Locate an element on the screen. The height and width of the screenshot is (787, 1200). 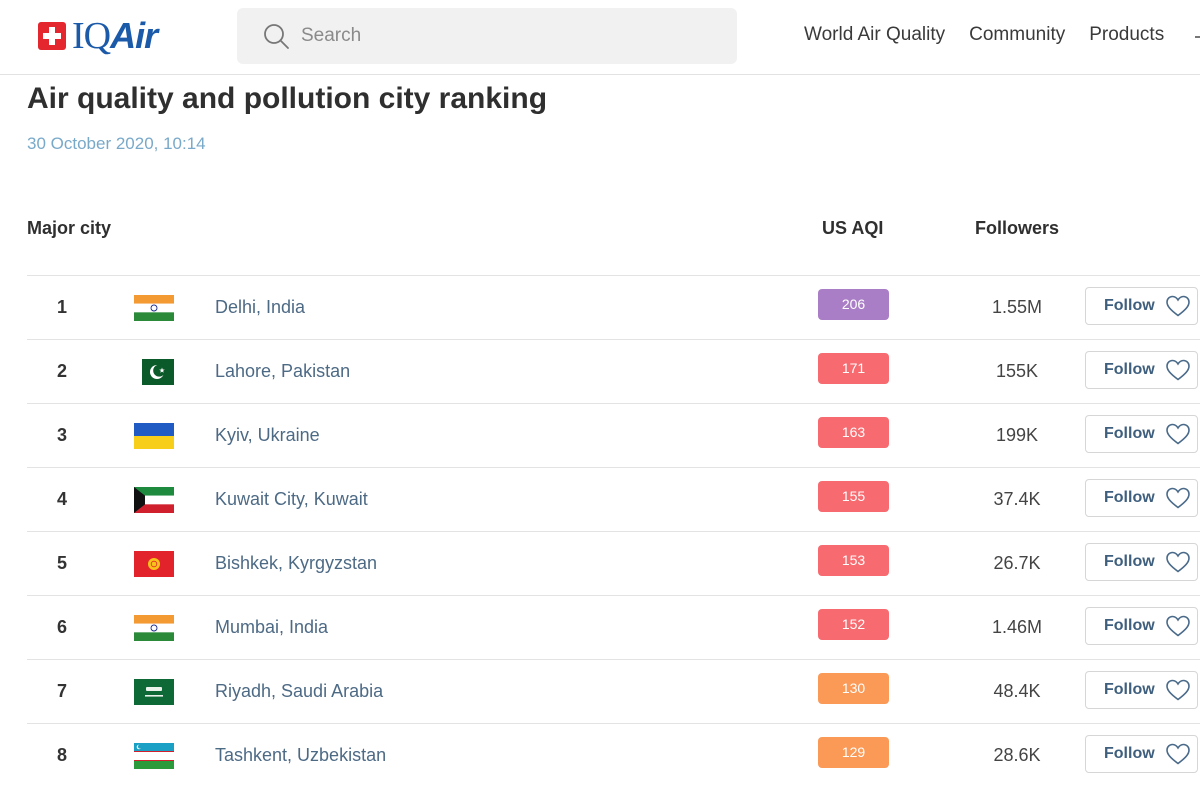
city-link: Kuwait City, Kuwait is located at coordinates (291, 499).